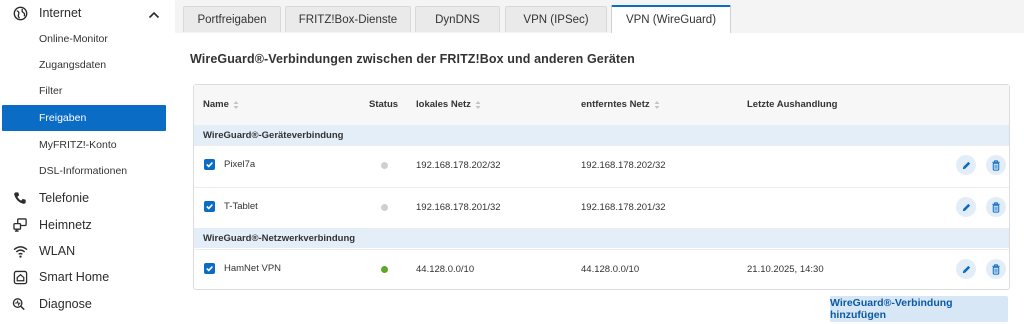 The height and width of the screenshot is (324, 1024). What do you see at coordinates (84, 171) in the screenshot?
I see `sidebar-subitem-dsl-informationen: DSL-Informationen` at bounding box center [84, 171].